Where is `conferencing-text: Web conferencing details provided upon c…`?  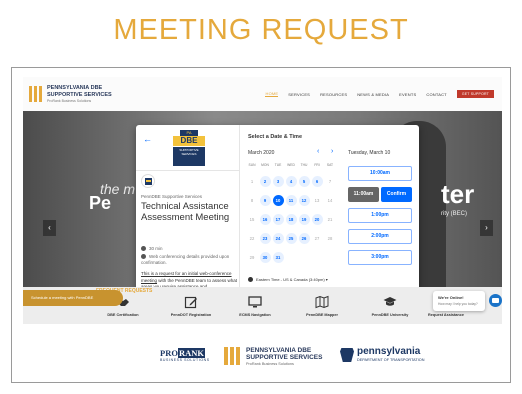
conferencing-text: Web conferencing details provided upon c… is located at coordinates (185, 259).